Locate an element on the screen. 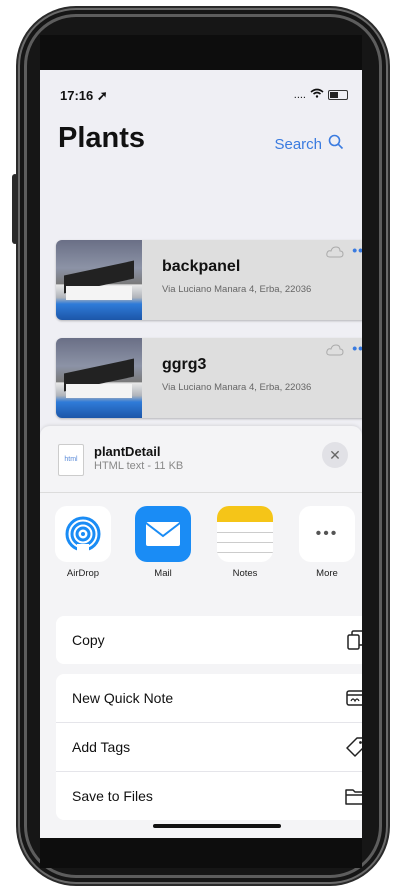 This screenshot has width=395, height=887. action-label: Add Tags is located at coordinates (101, 747).